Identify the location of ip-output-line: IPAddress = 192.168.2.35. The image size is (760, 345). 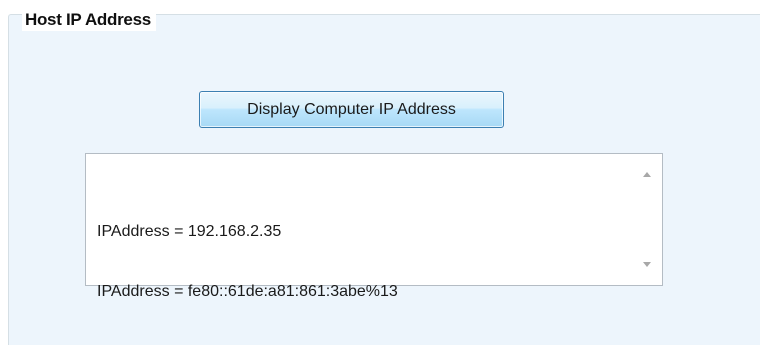
(189, 231).